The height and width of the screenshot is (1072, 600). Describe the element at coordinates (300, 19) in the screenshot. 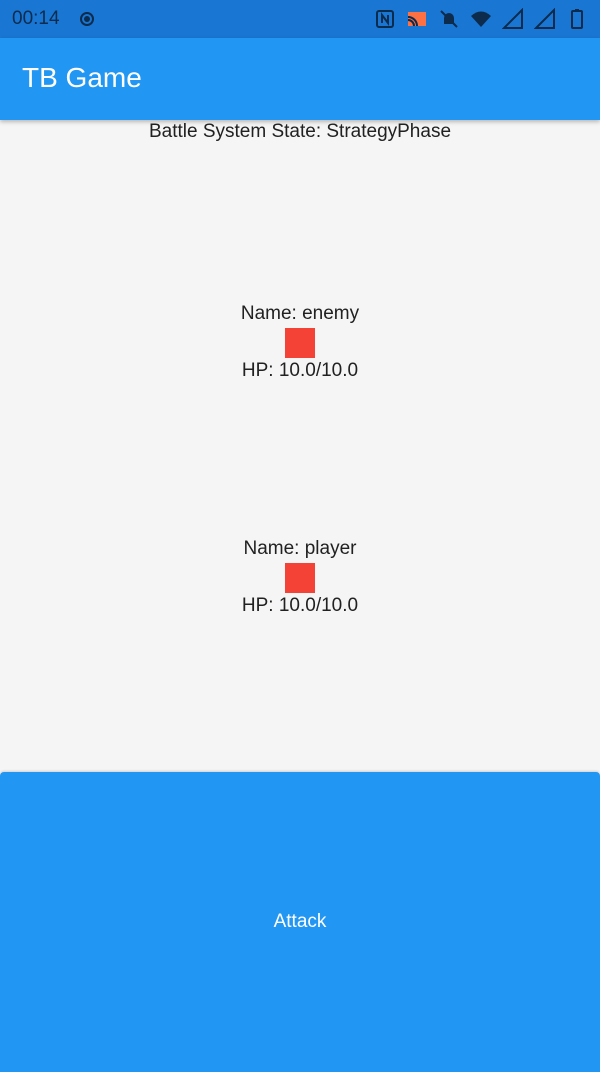

I see `status-bar: 00:14` at that location.